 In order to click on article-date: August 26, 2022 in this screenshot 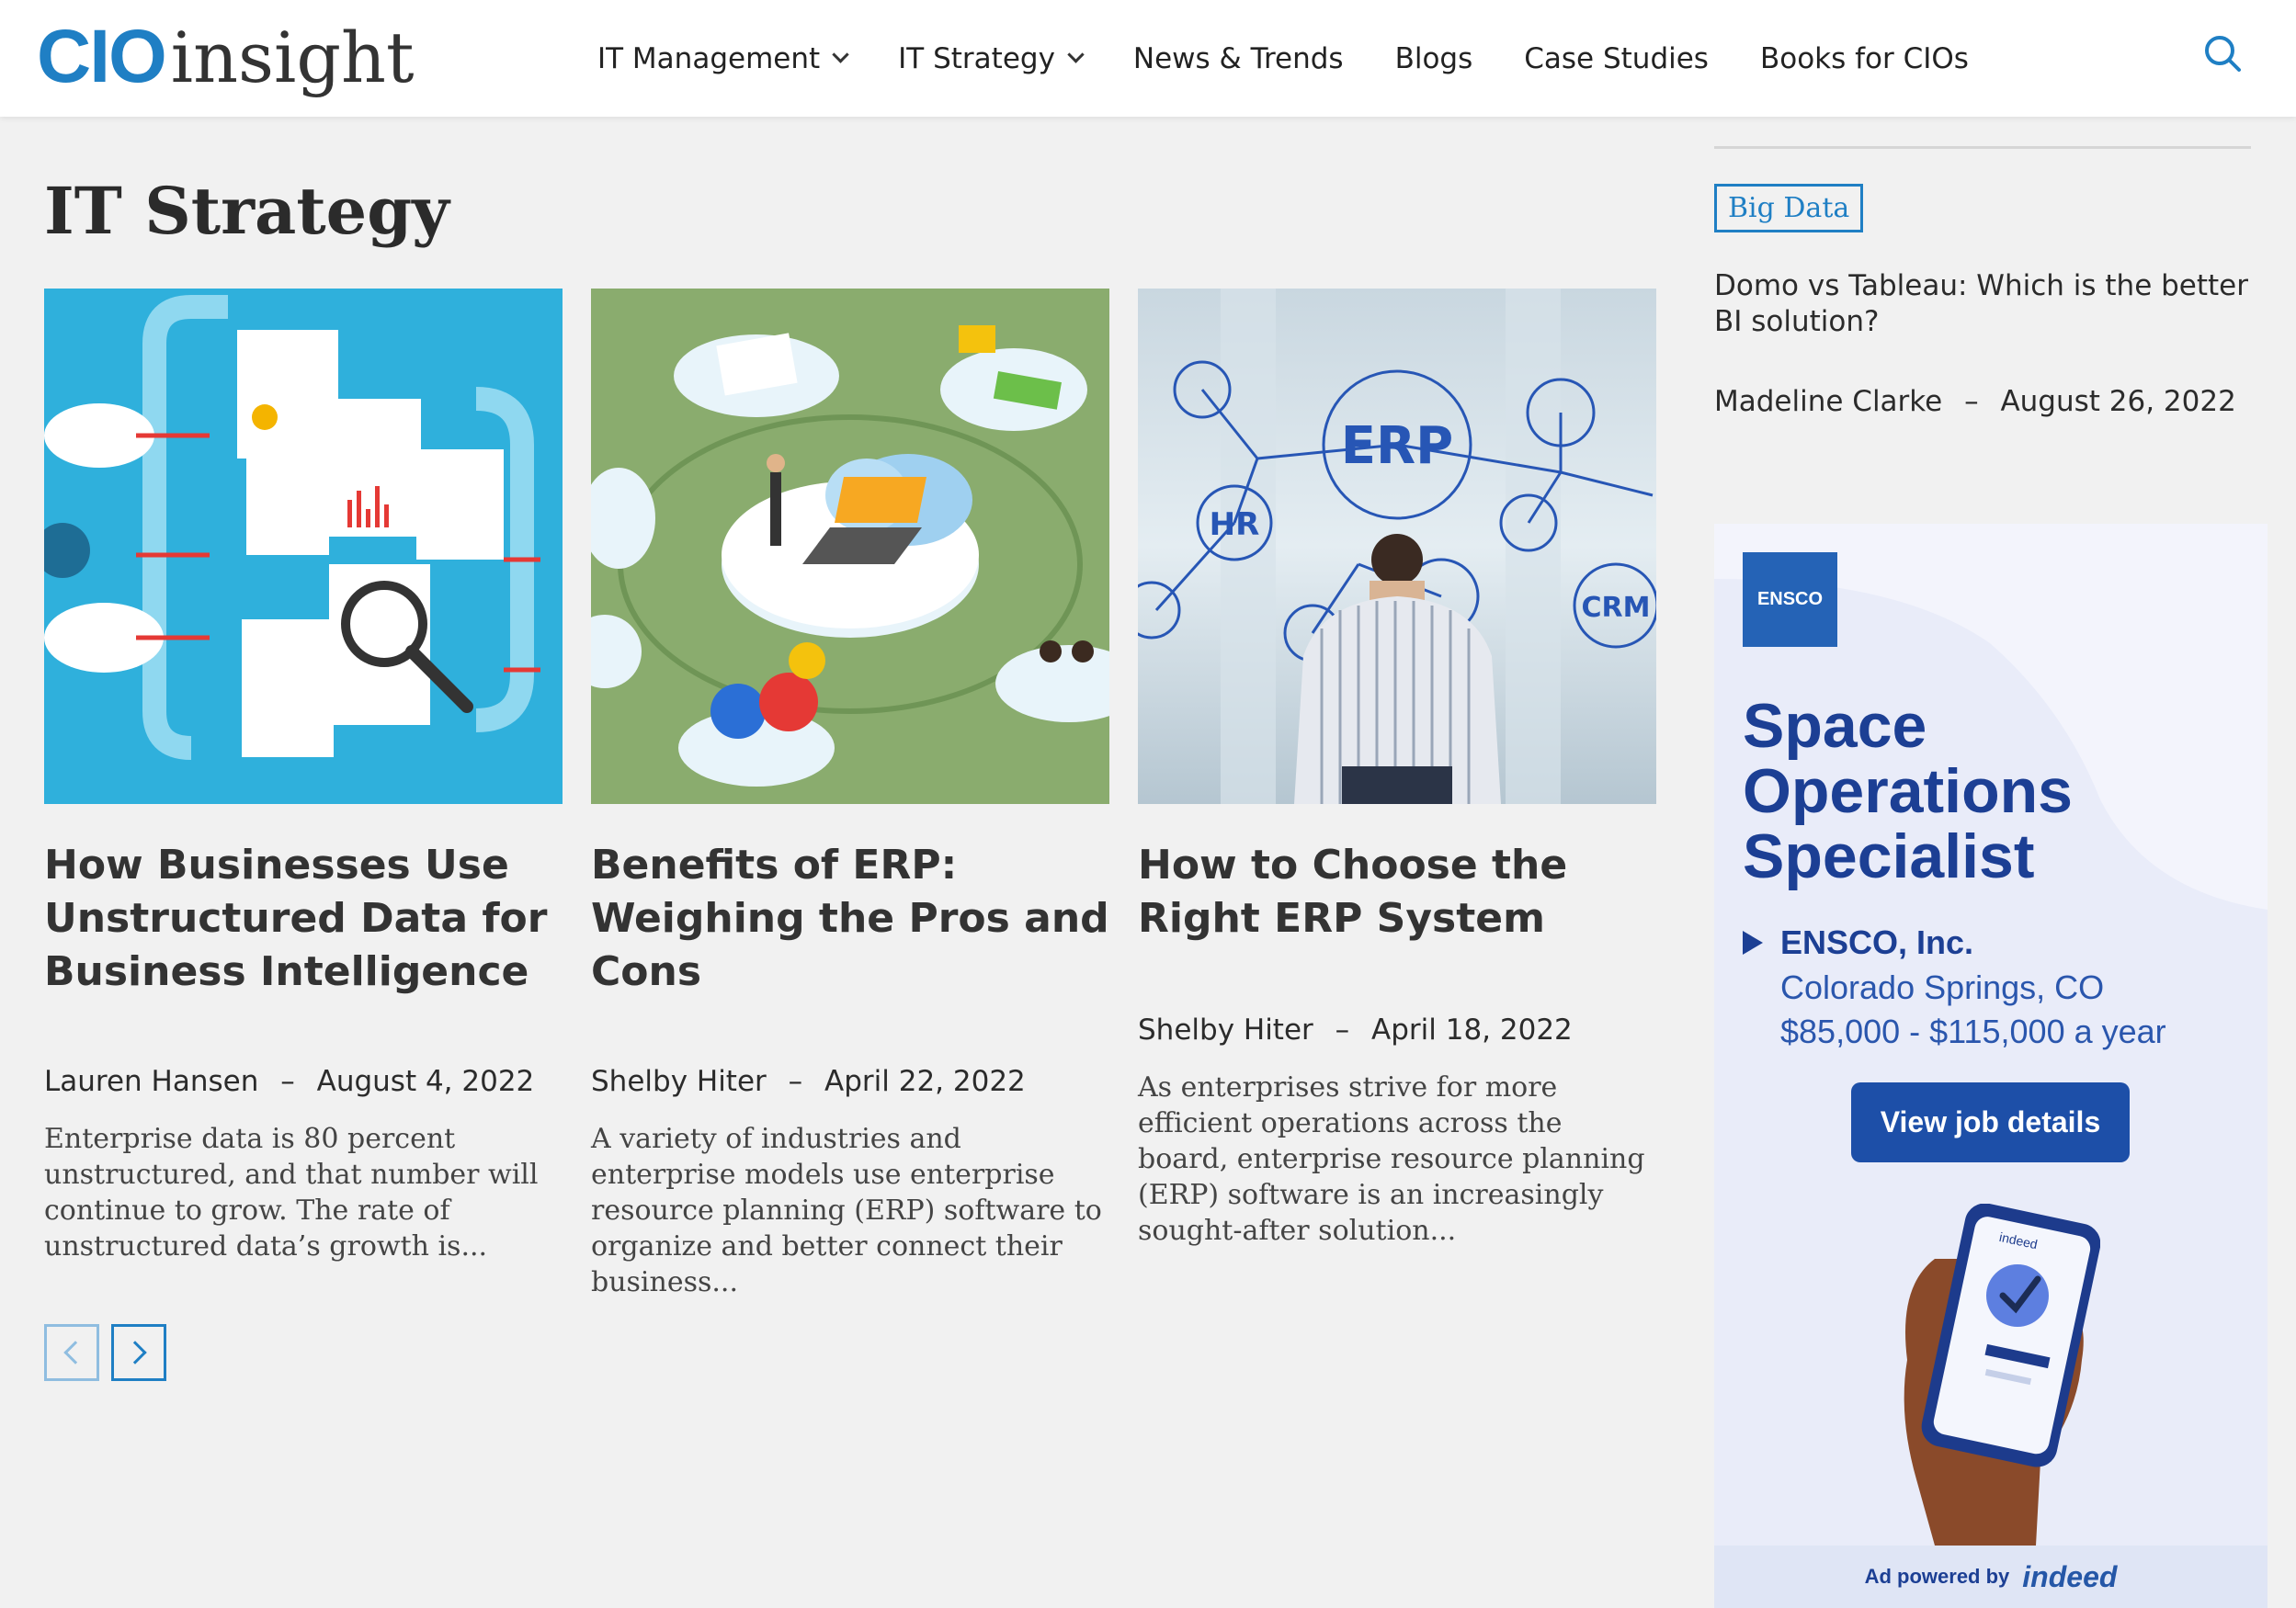, I will do `click(2118, 401)`.